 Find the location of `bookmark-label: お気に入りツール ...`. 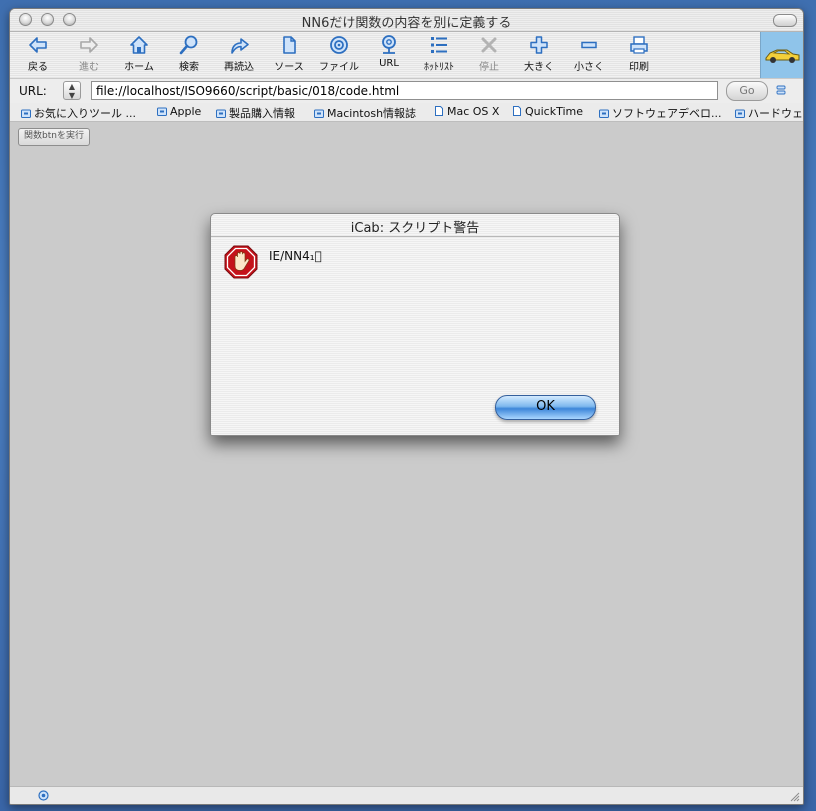

bookmark-label: お気に入りツール ... is located at coordinates (85, 113).